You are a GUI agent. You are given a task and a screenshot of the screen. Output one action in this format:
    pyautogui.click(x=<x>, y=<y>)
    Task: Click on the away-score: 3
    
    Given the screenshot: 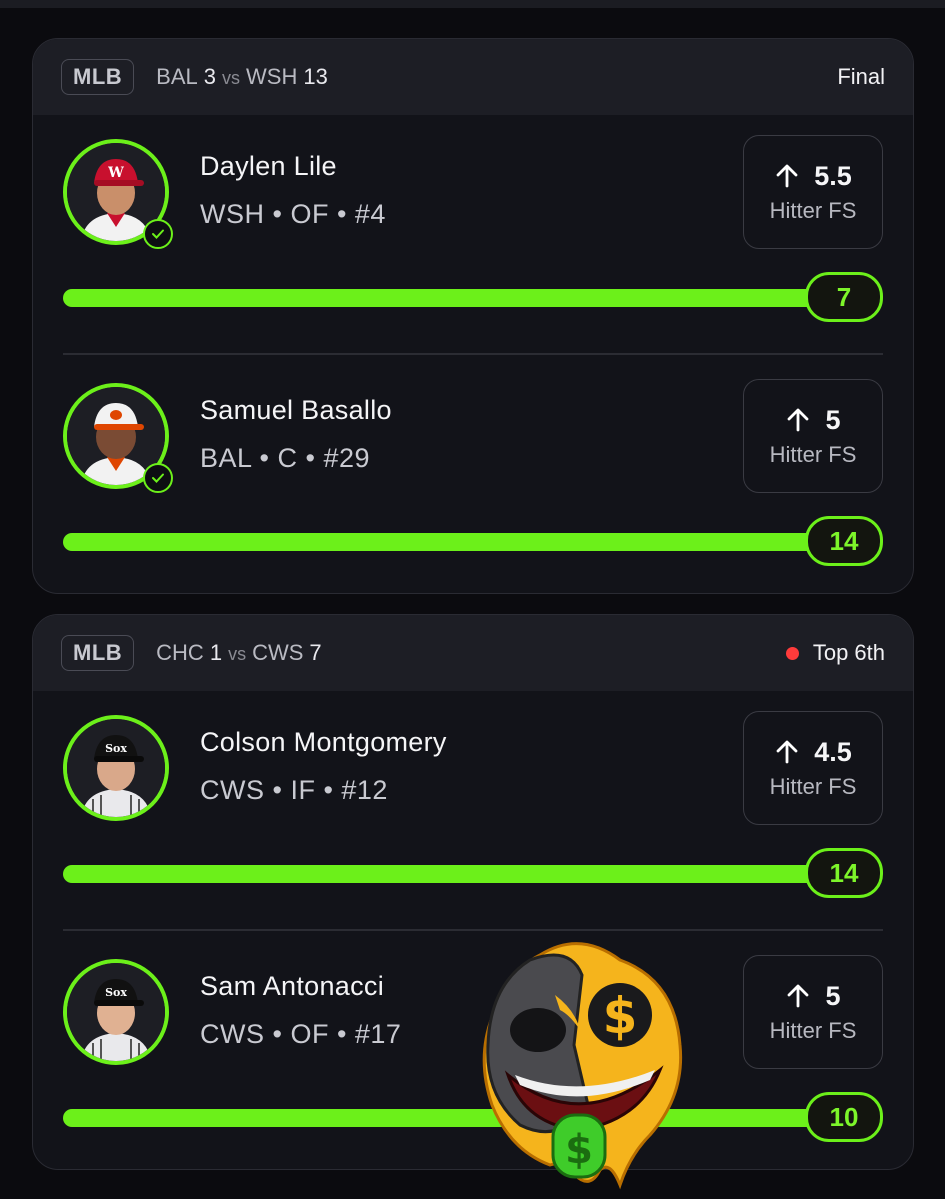 What is the action you would take?
    pyautogui.click(x=209, y=76)
    